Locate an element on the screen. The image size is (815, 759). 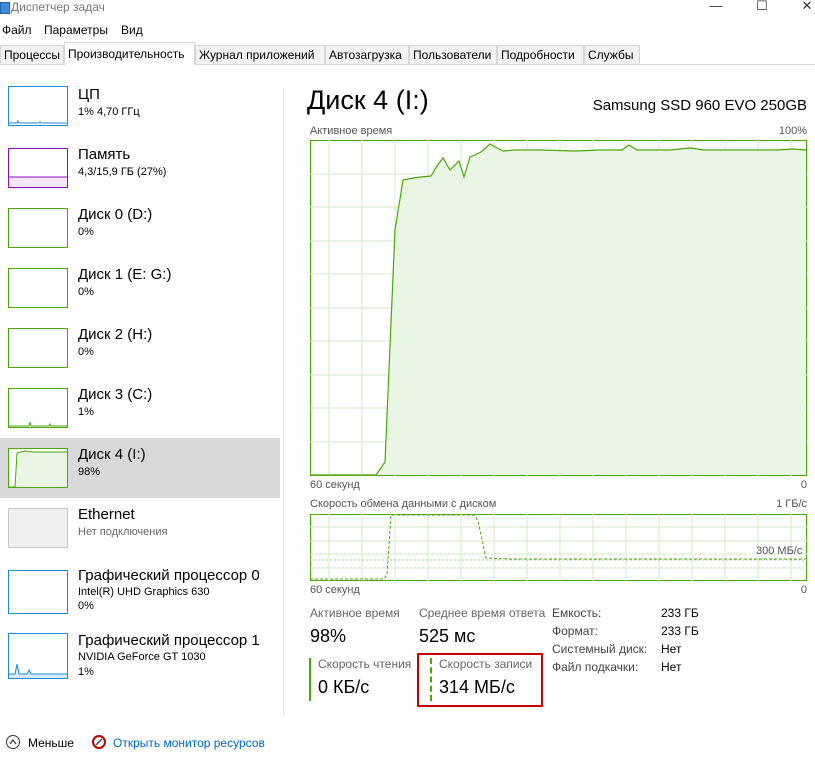
sidebar-item-cpu: ЦП 1% 4,70 ГГц is located at coordinates (140, 110).